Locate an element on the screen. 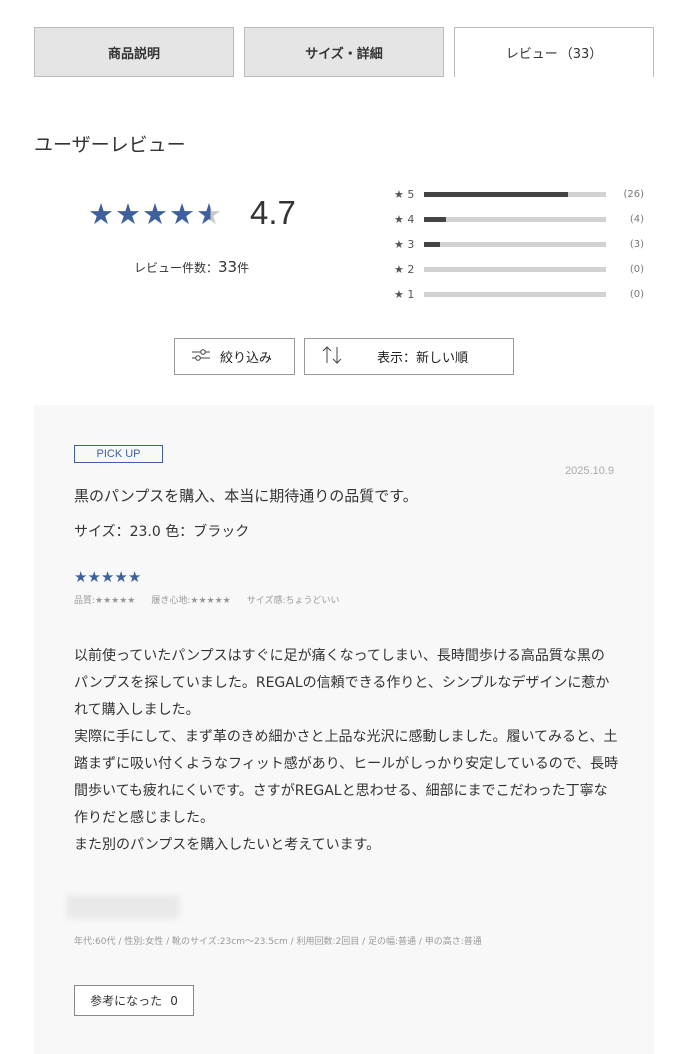 The height and width of the screenshot is (1054, 684). distribution-row: ★ 3 (3) is located at coordinates (519, 244).